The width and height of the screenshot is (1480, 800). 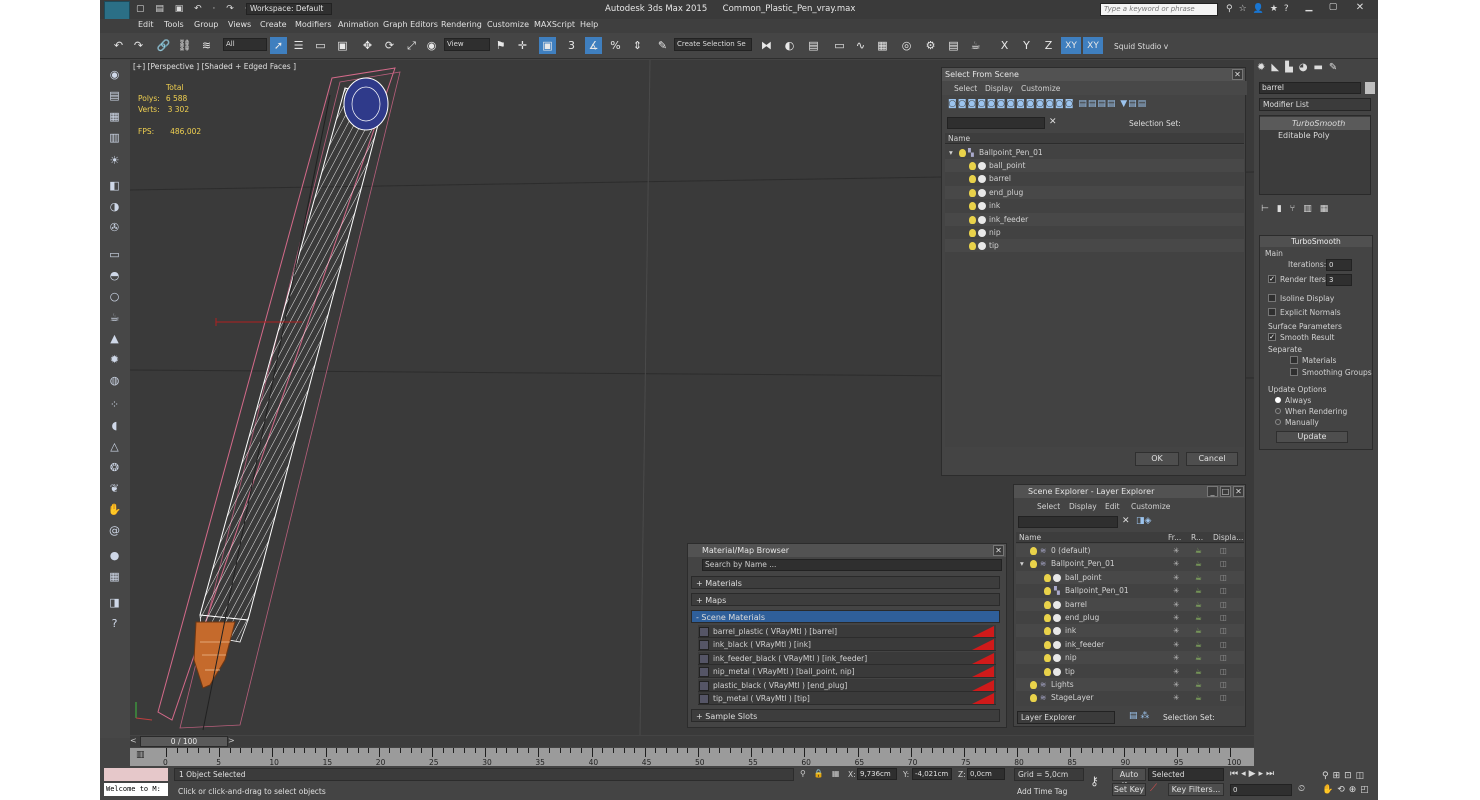 I want to click on menu-modifiers: Modifiers, so click(x=313, y=24).